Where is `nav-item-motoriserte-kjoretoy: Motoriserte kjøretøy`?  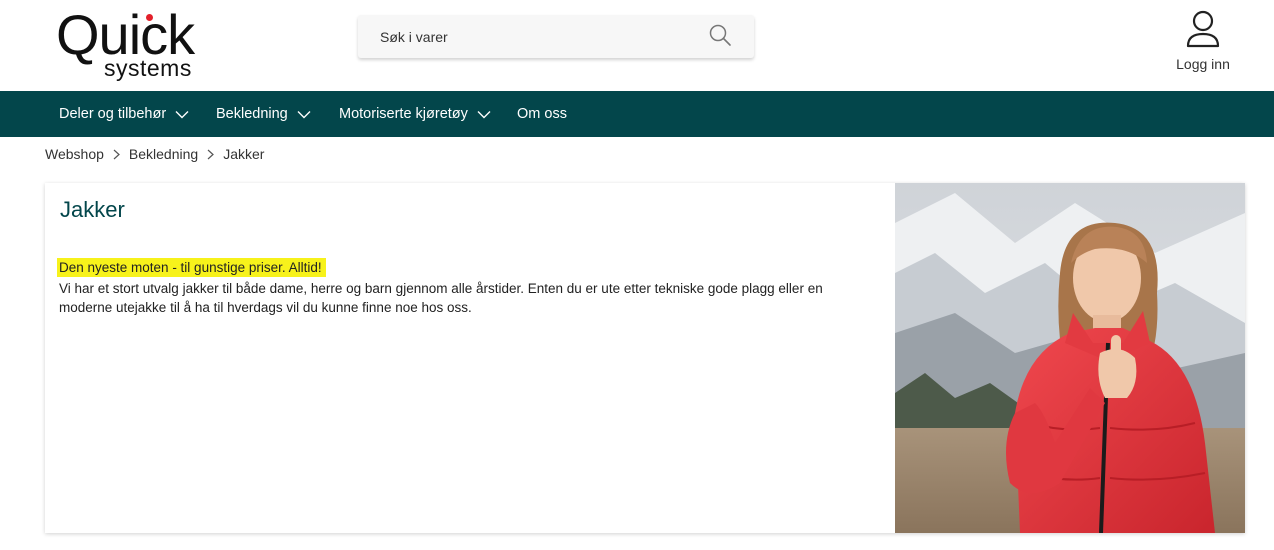
nav-item-motoriserte-kjoretoy: Motoriserte kjøretøy is located at coordinates (415, 114).